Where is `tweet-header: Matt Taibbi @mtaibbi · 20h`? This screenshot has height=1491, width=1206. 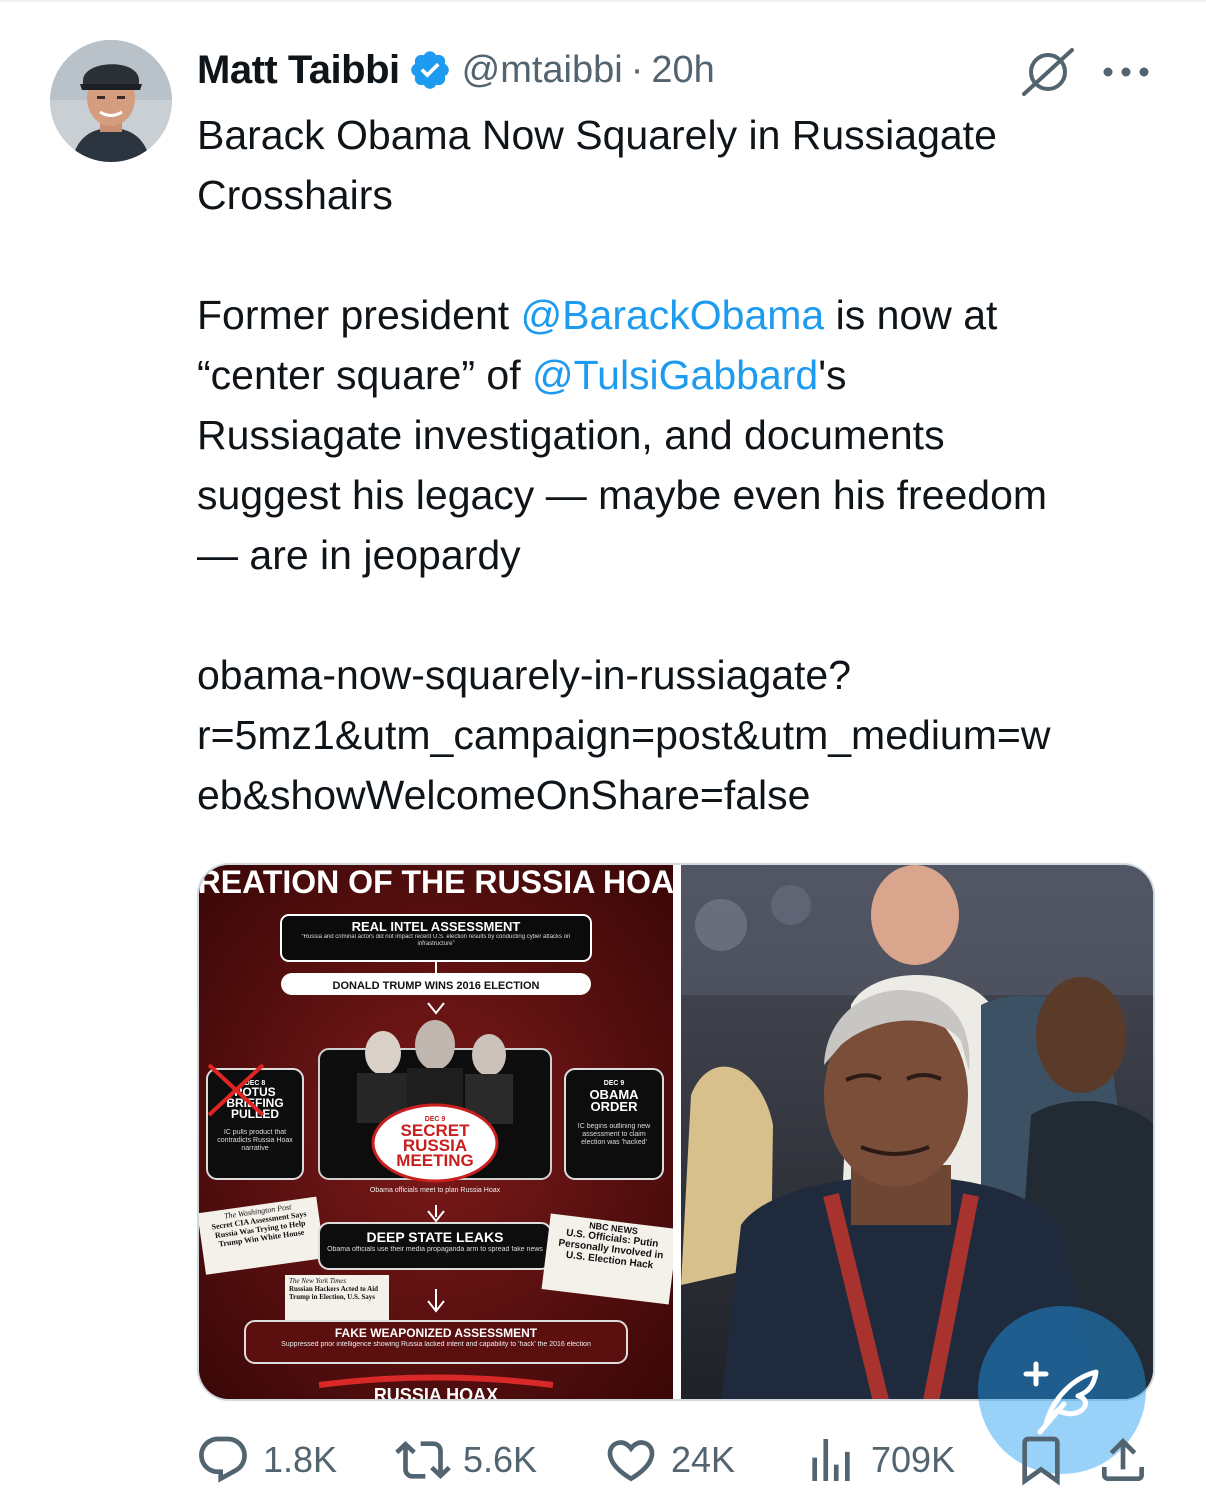 tweet-header: Matt Taibbi @mtaibbi · 20h is located at coordinates (456, 70).